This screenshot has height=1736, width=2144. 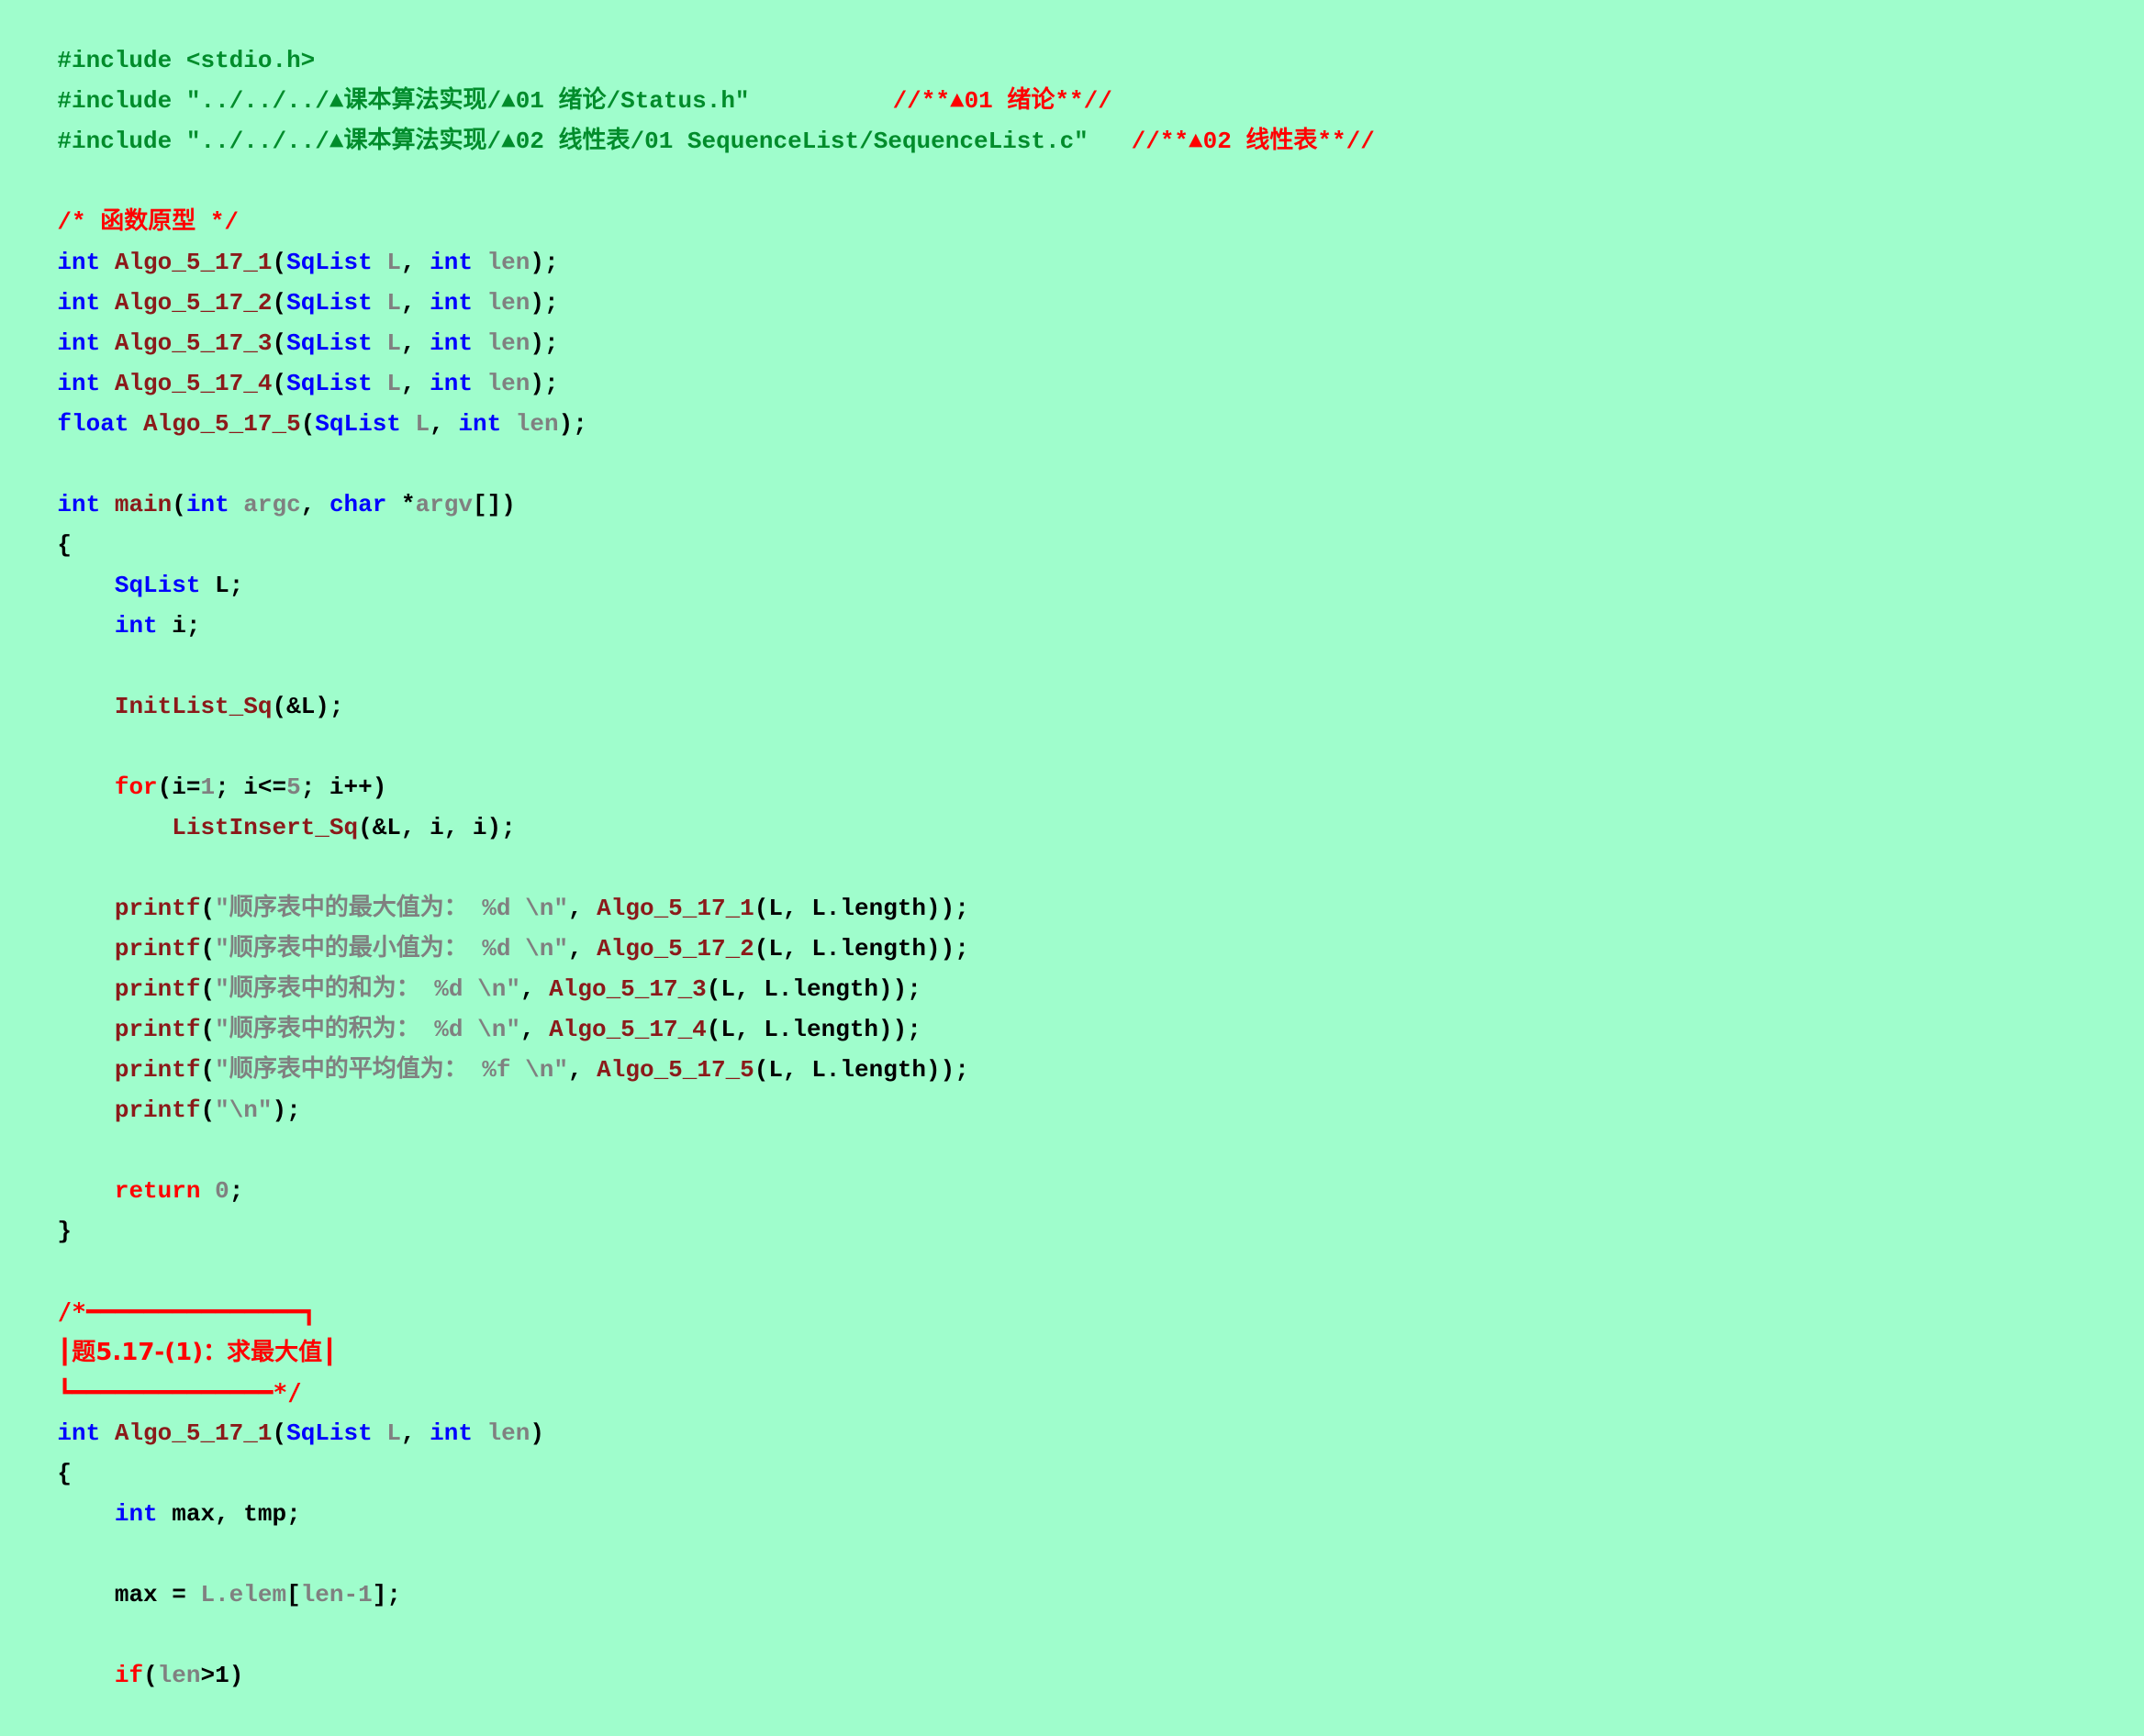 I want to click on code-line-algo1-if: if(len>1), so click(x=1072, y=1652).